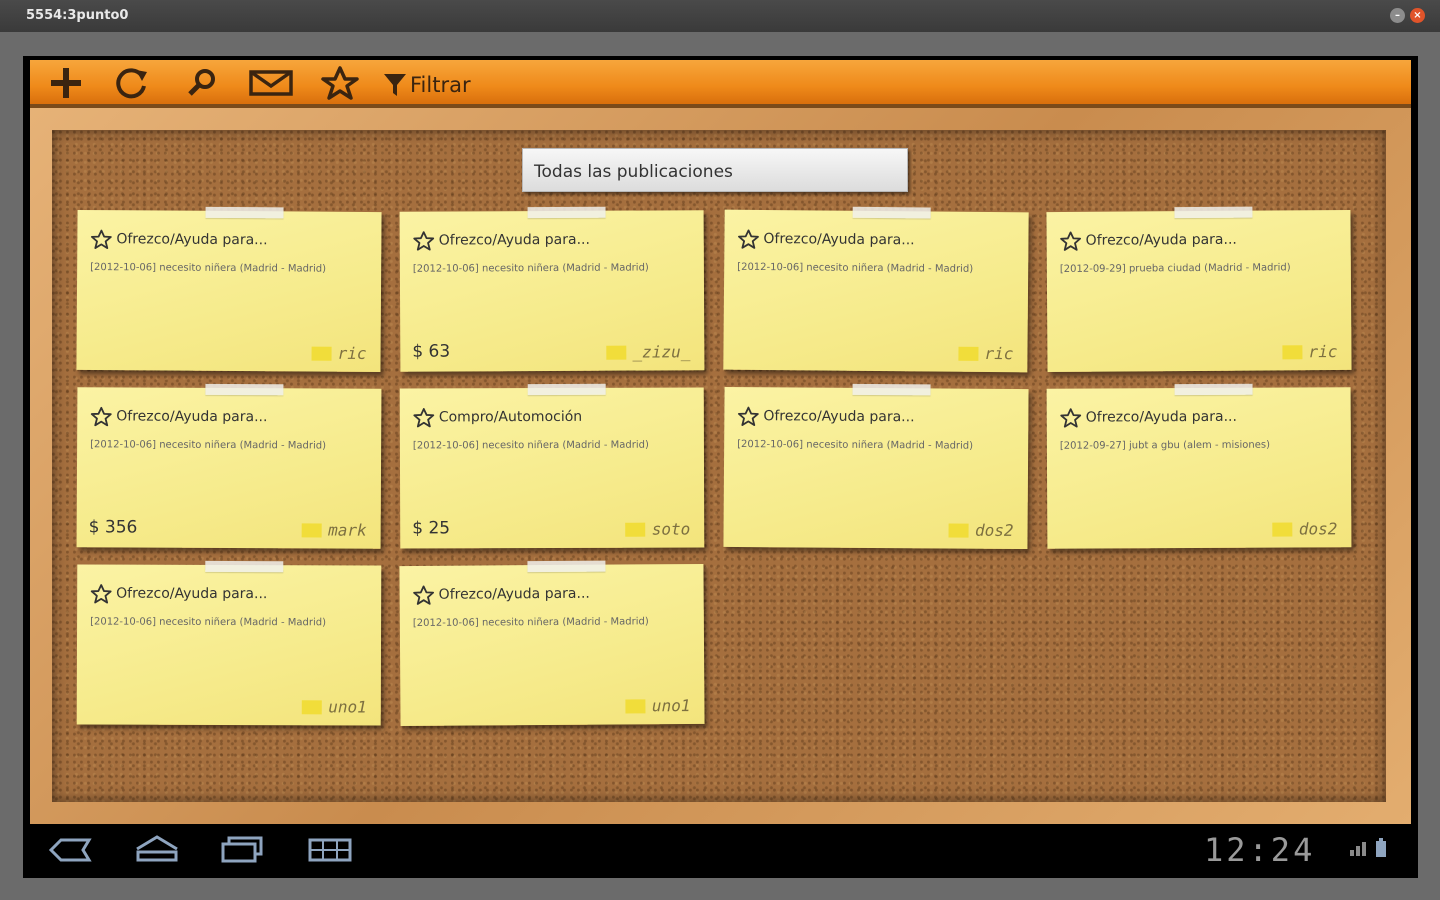 The width and height of the screenshot is (1440, 900). What do you see at coordinates (395, 85) in the screenshot?
I see `filter-icon` at bounding box center [395, 85].